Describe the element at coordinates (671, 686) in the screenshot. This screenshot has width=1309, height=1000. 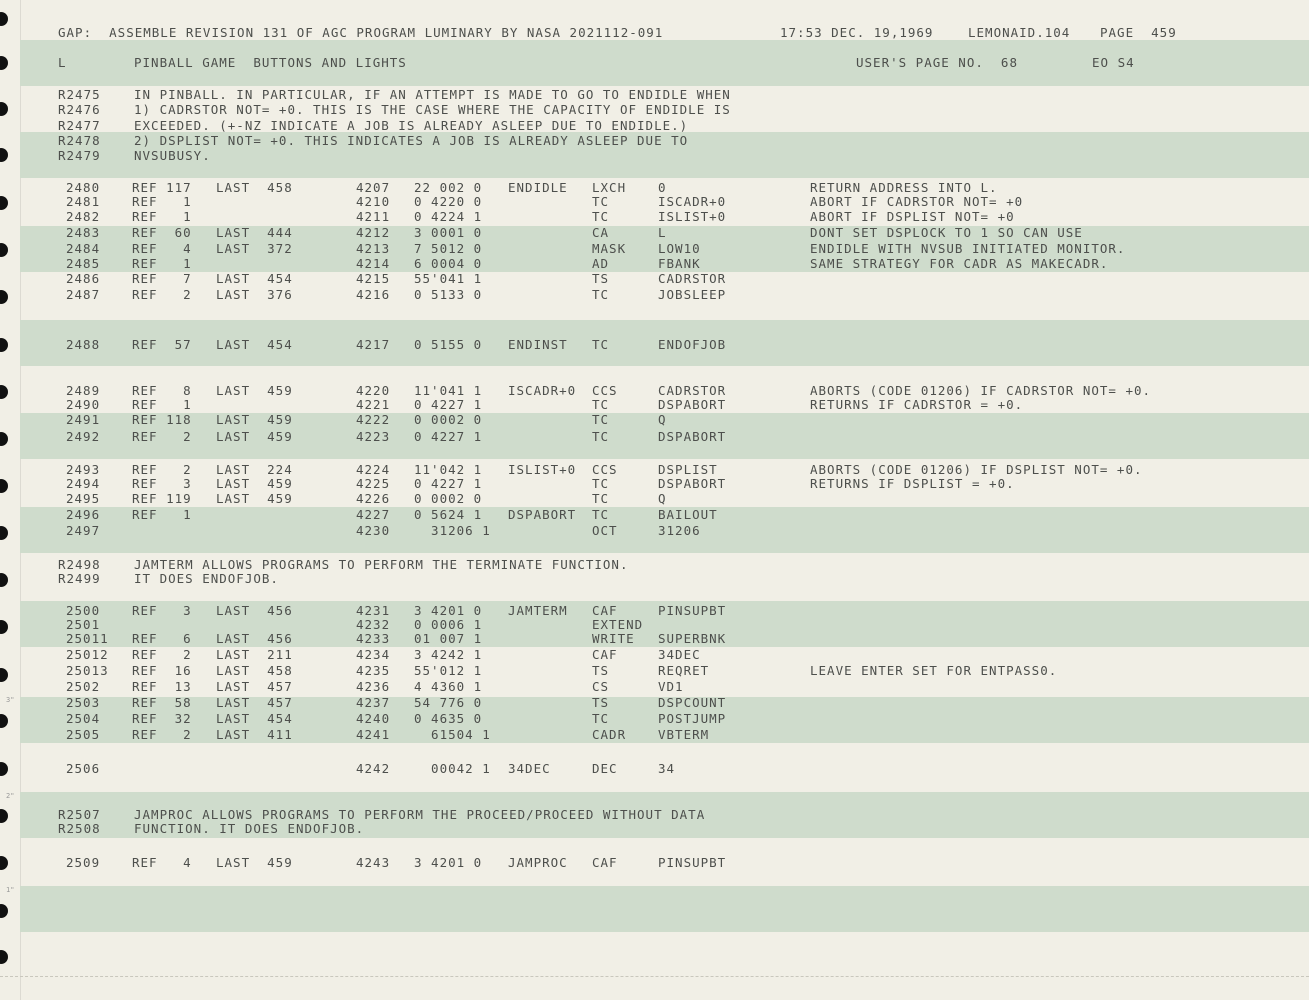
I see `operand: VD1` at that location.